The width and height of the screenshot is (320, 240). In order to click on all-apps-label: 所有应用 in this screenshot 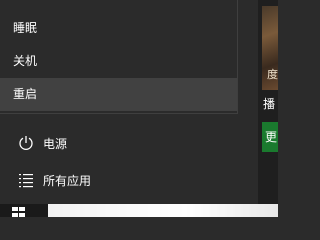, I will do `click(67, 180)`.